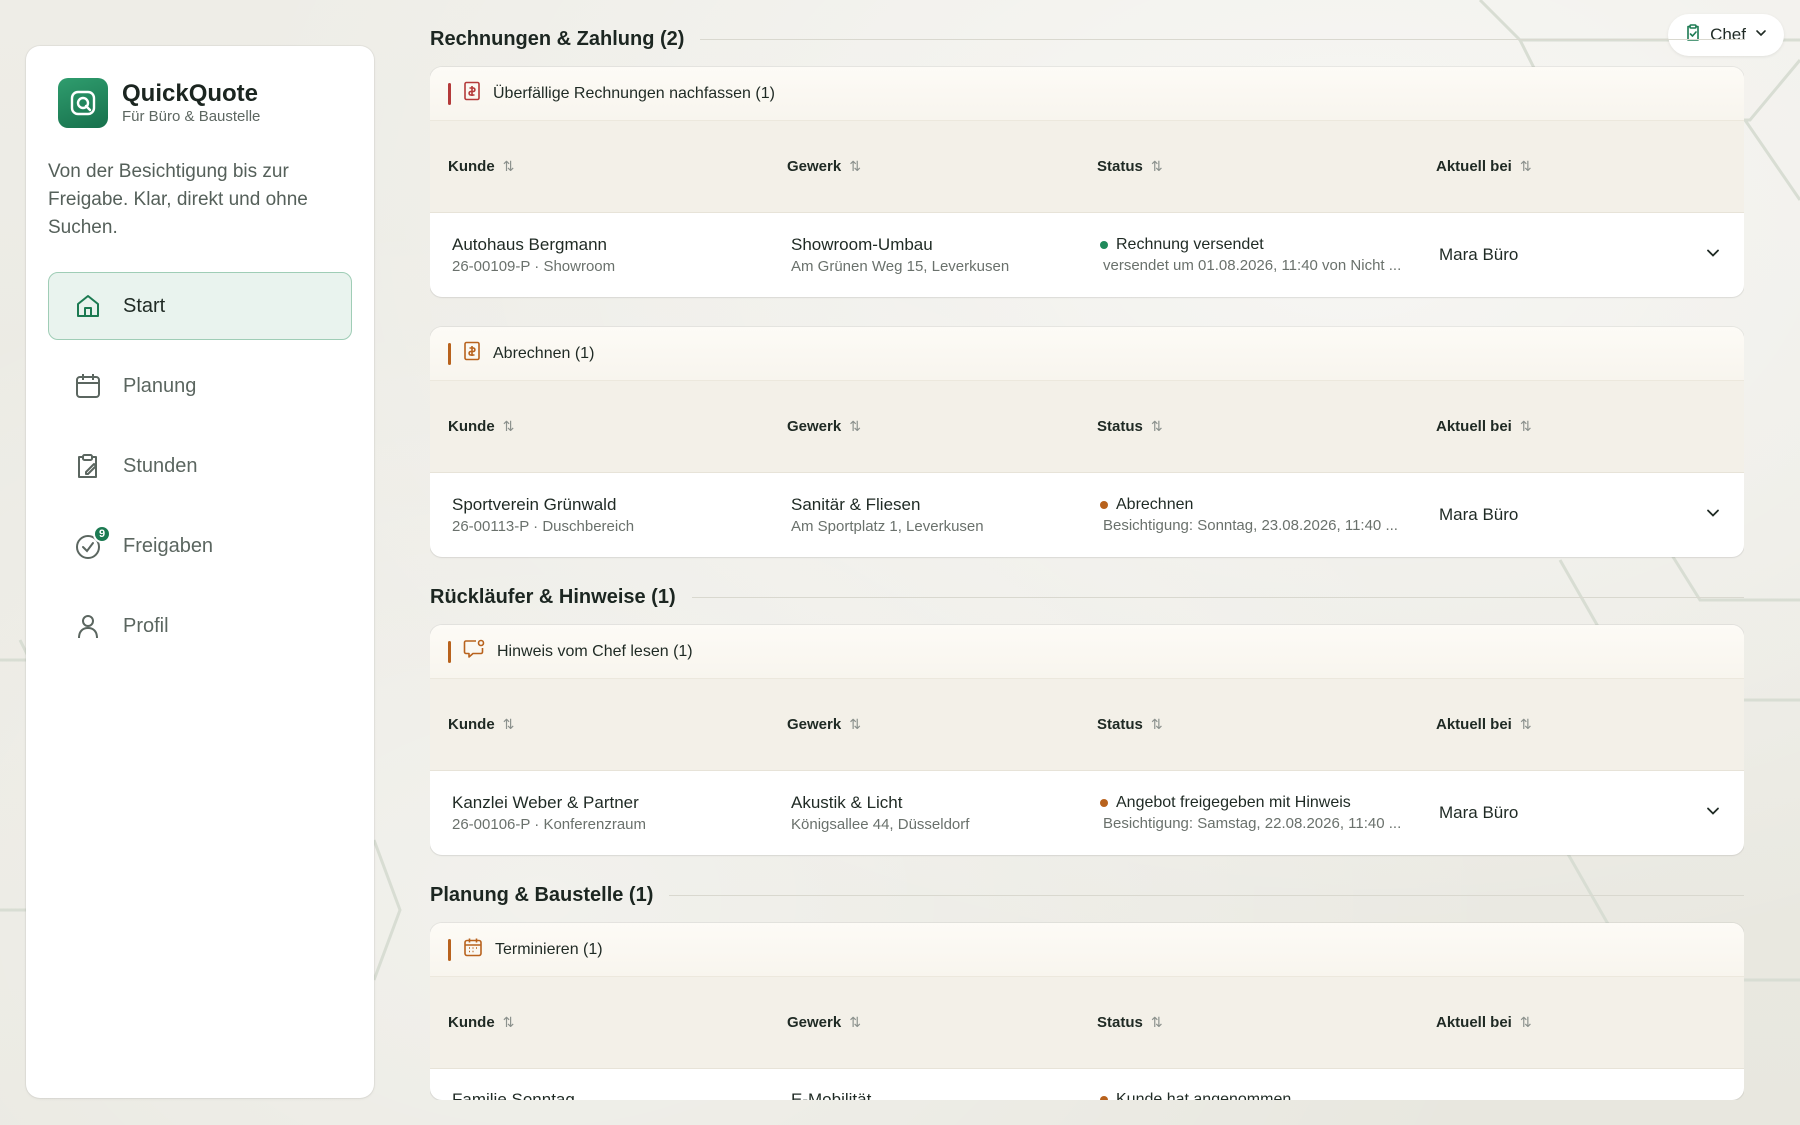  Describe the element at coordinates (557, 39) in the screenshot. I see `section-title-text: Rechnungen & Zahlung (2)` at that location.